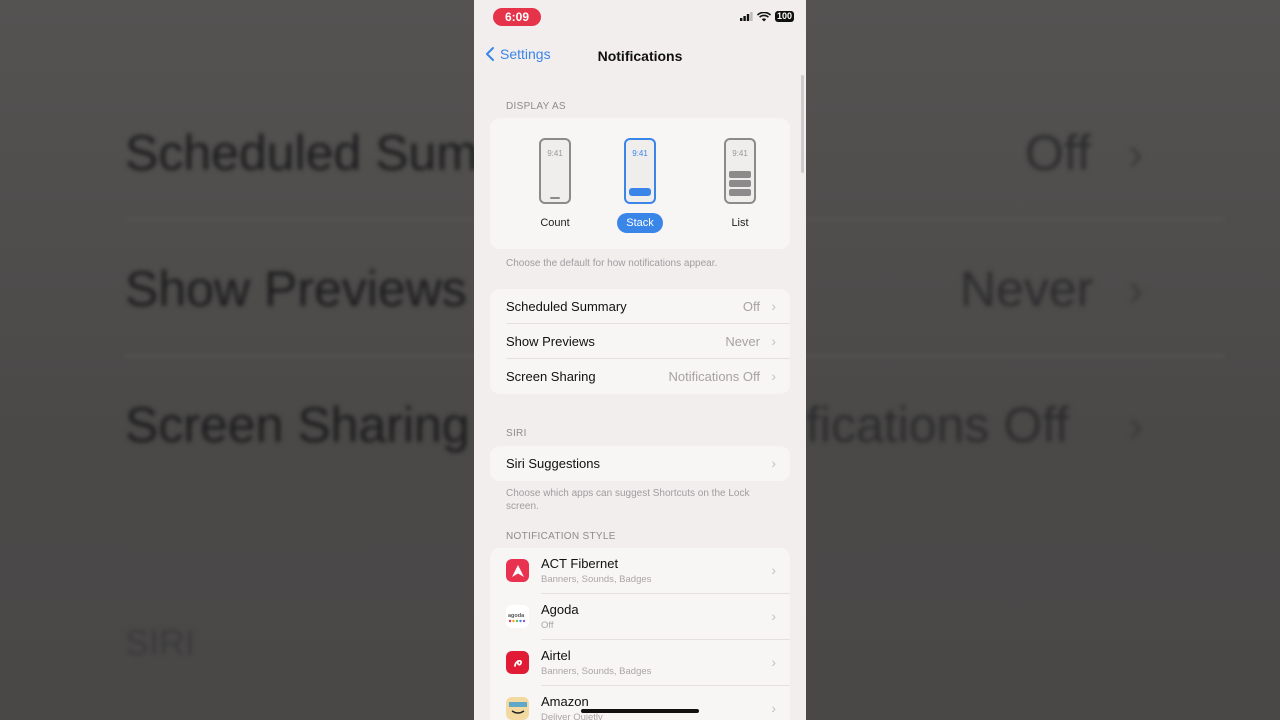 This screenshot has height=720, width=1280. I want to click on agoda-icon: agoda, so click(517, 616).